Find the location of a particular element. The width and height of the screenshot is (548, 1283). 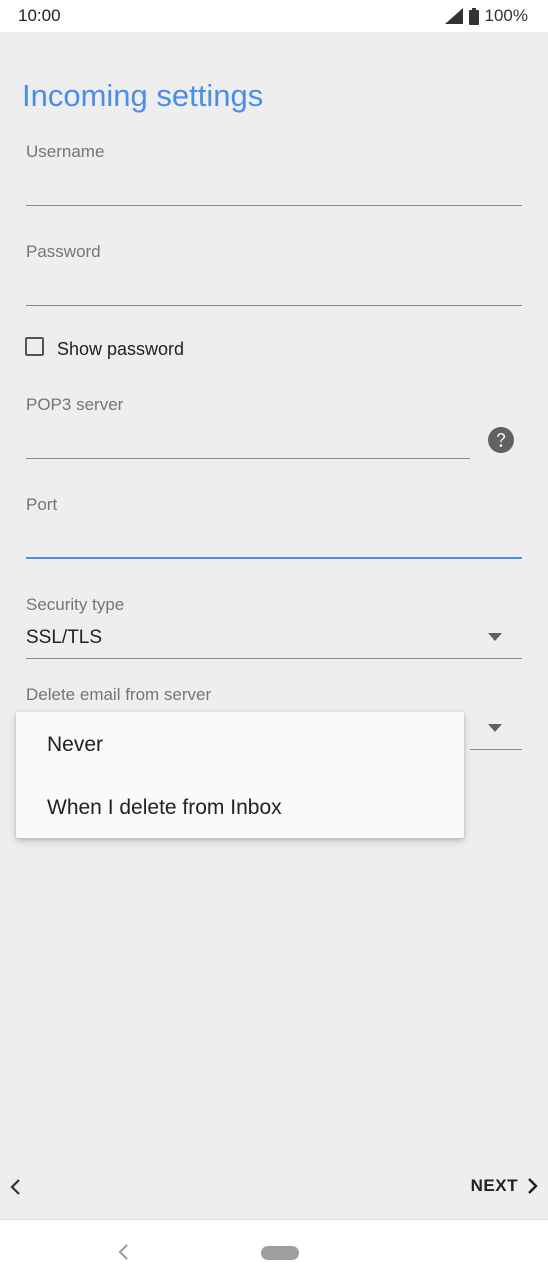

next-label: NEXT is located at coordinates (494, 1185).